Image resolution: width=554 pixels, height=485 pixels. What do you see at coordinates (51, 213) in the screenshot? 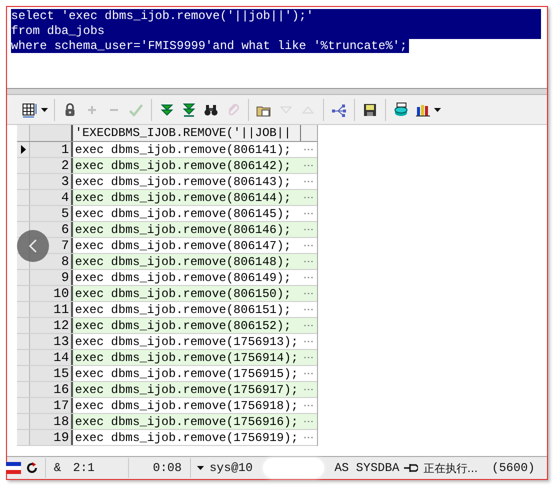
I see `row-number: 5` at bounding box center [51, 213].